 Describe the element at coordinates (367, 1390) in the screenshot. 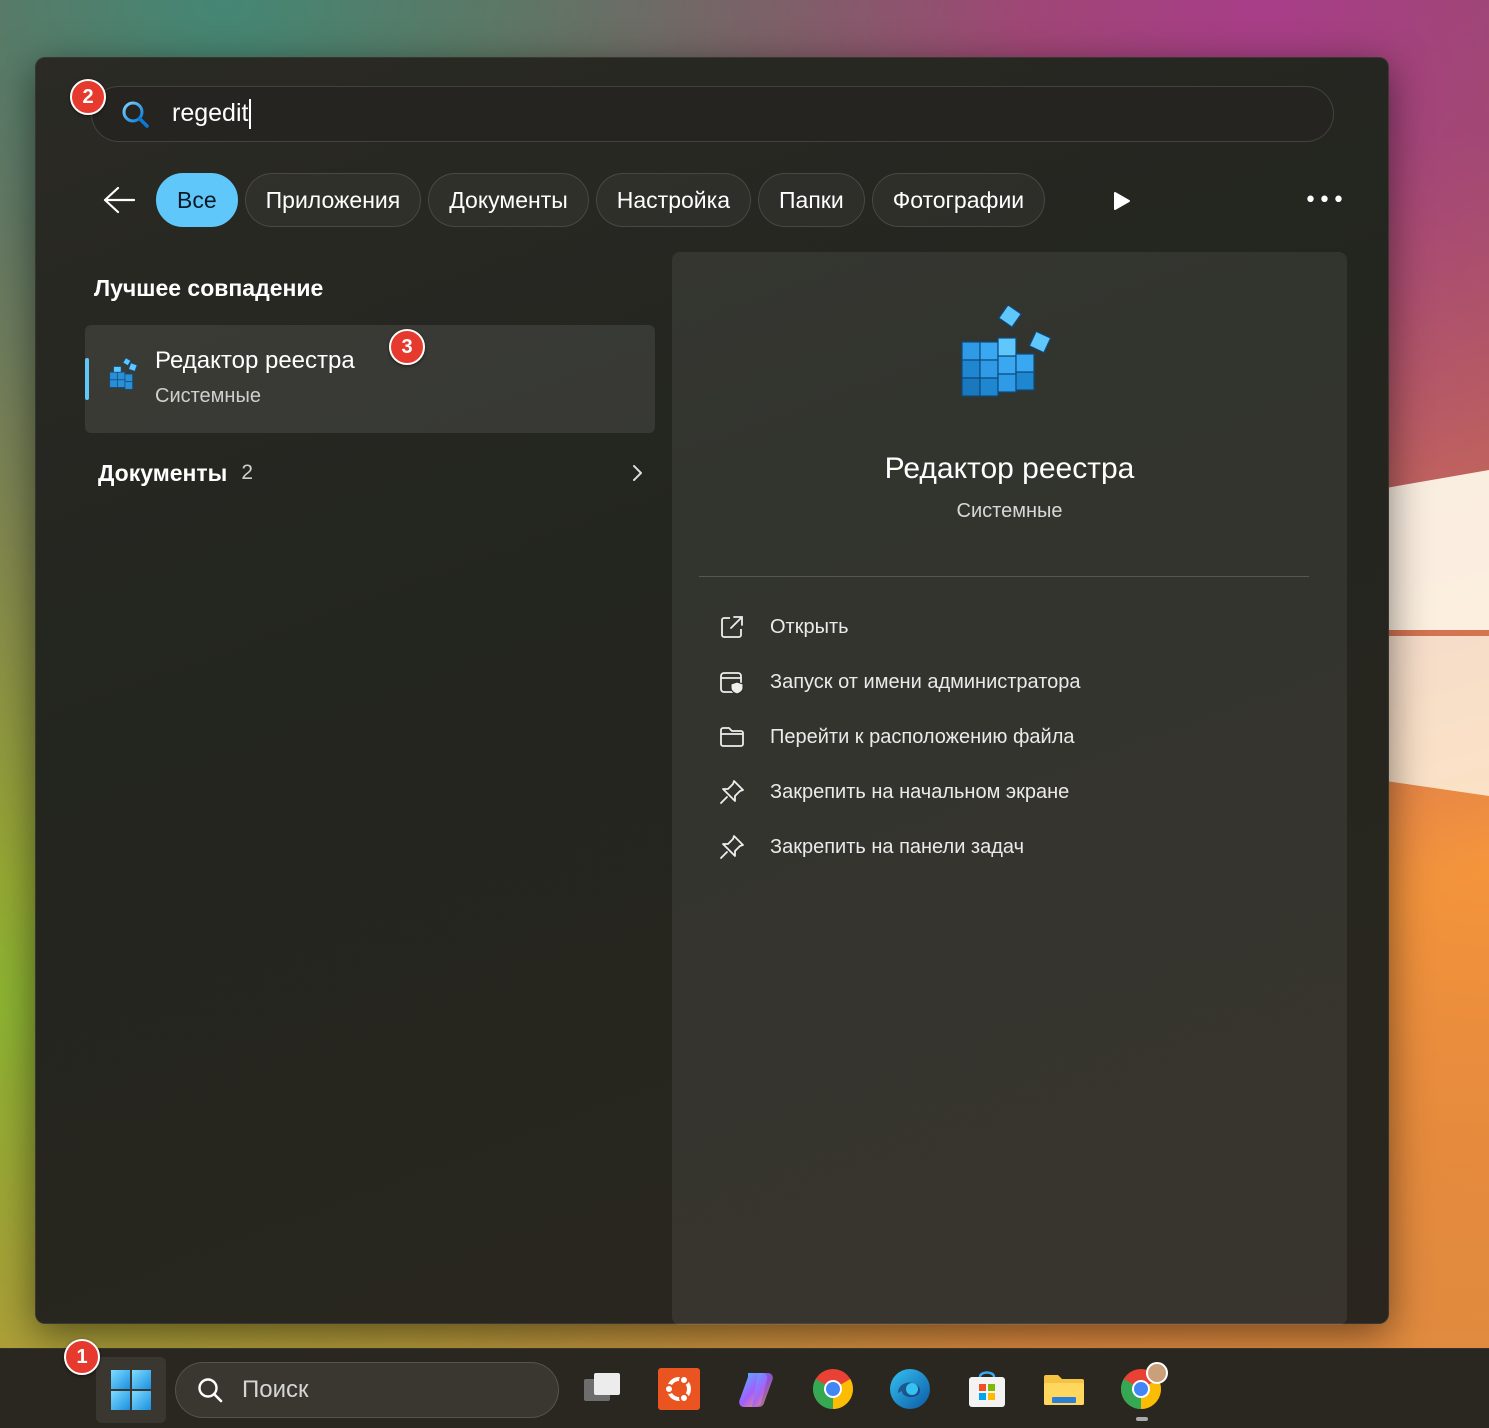

I see `taskbar-search: Поиск` at that location.